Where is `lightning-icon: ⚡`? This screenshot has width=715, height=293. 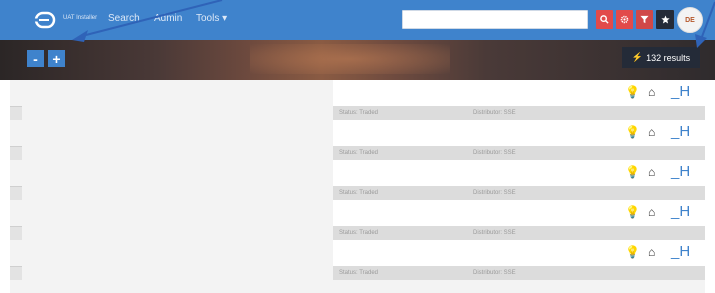
lightning-icon: ⚡ is located at coordinates (637, 57).